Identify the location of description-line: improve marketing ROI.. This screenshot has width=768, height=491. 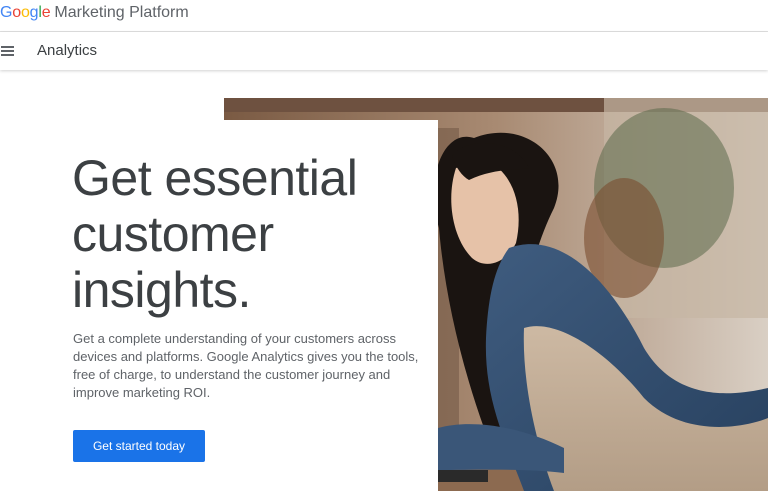
(142, 392).